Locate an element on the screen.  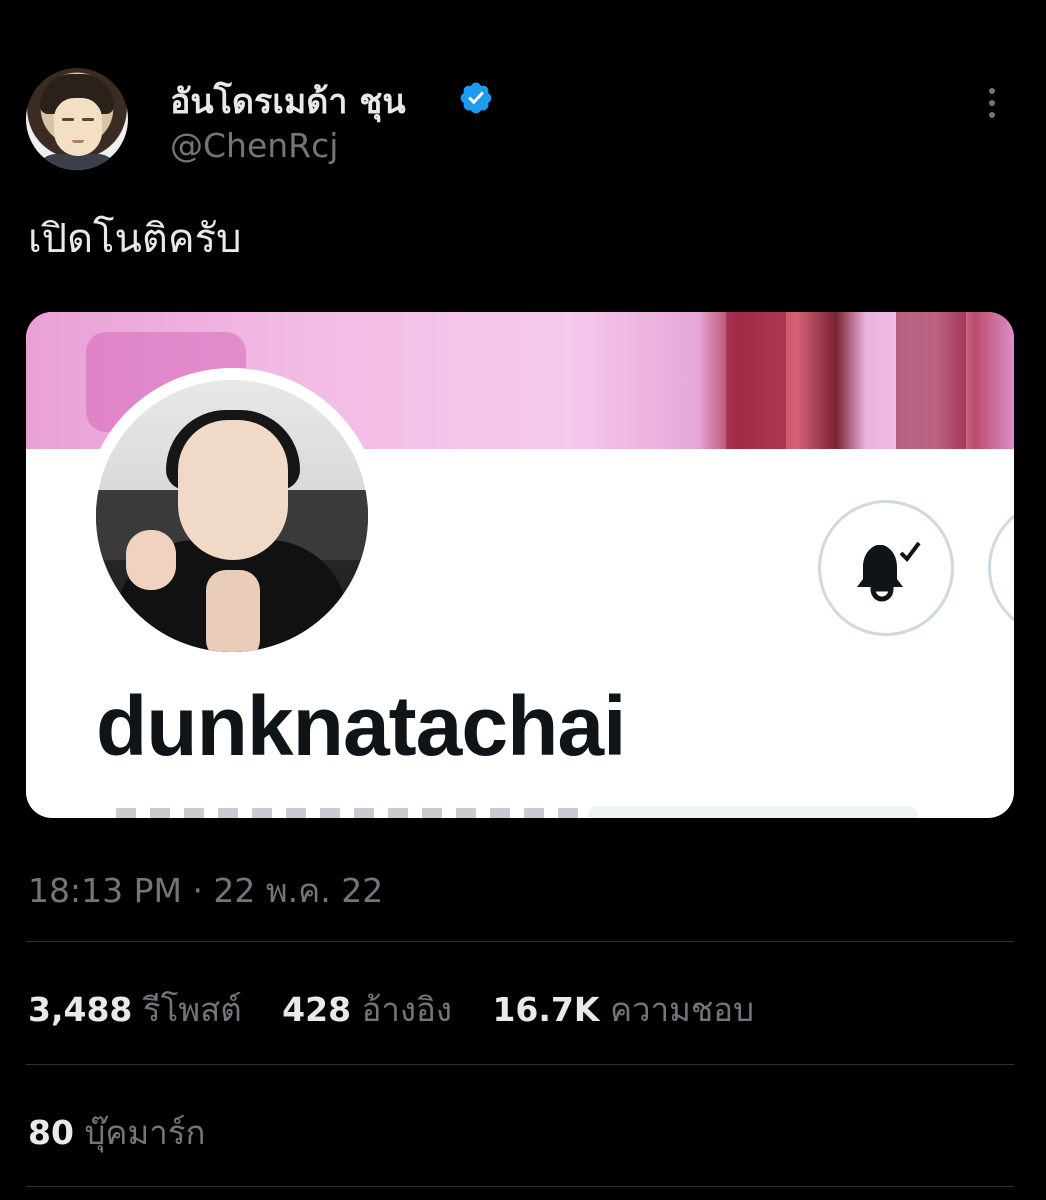
more-vertical-icon is located at coordinates (992, 108).